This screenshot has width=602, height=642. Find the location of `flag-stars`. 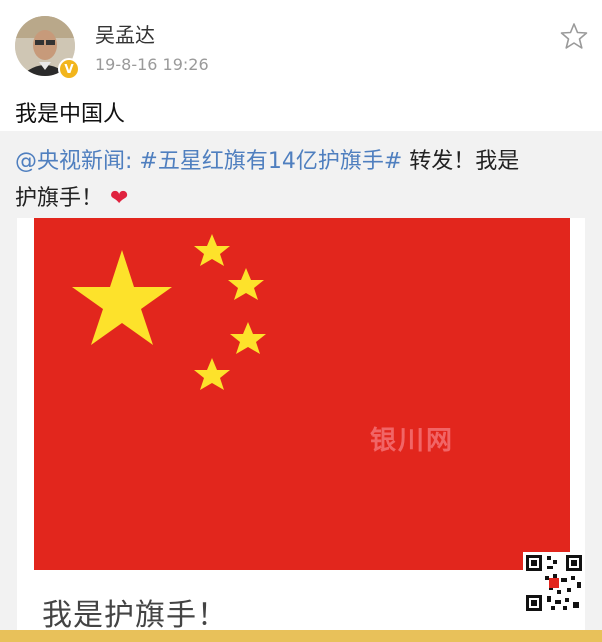

flag-stars is located at coordinates (169, 312).